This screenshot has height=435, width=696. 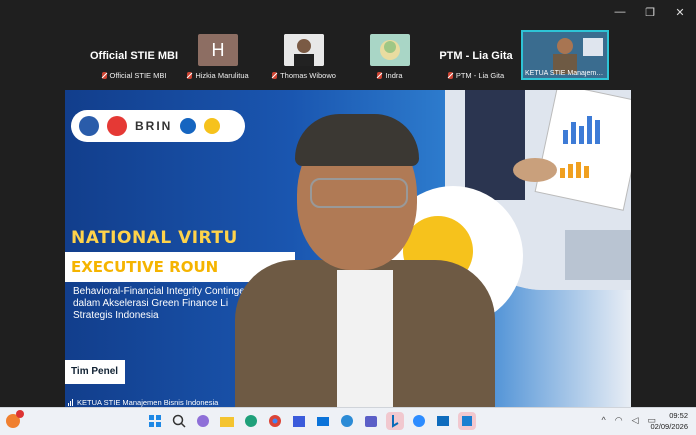 I want to click on main-video-caption: KETUA STIE Manajemen Bisnis Indonesia, so click(x=143, y=402).